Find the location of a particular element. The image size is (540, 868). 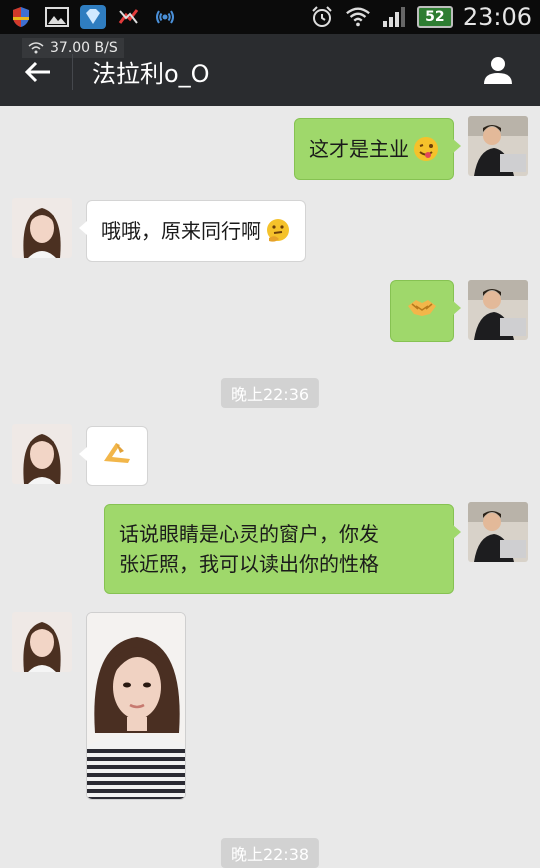

header-divider is located at coordinates (72, 72).